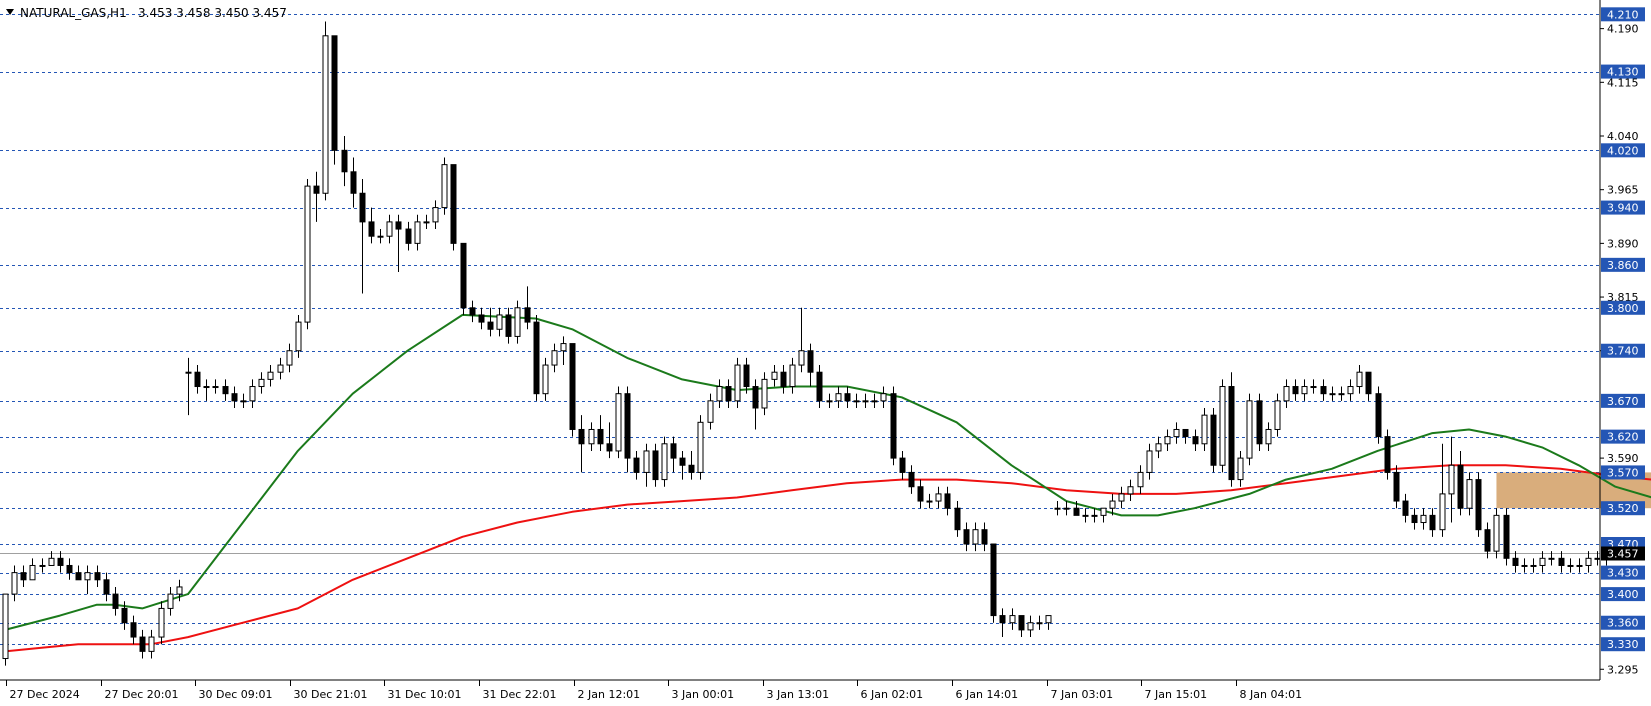 The height and width of the screenshot is (706, 1651). What do you see at coordinates (1623, 669) in the screenshot?
I see `y-tick-label: 3.295` at bounding box center [1623, 669].